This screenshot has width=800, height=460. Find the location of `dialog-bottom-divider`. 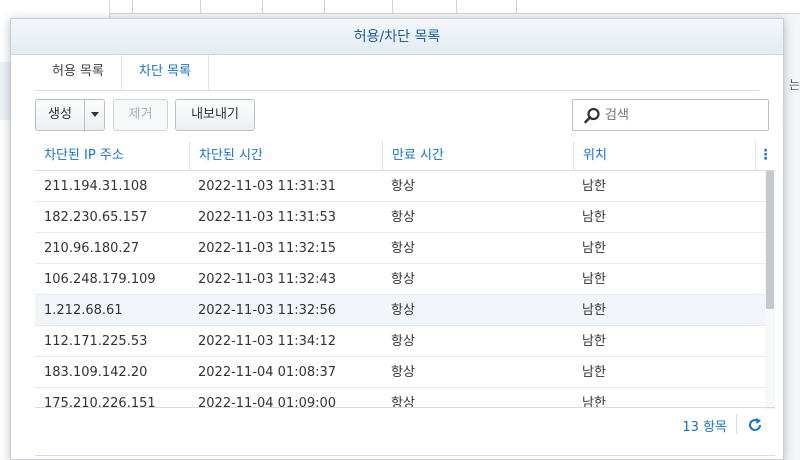

dialog-bottom-divider is located at coordinates (405, 455).